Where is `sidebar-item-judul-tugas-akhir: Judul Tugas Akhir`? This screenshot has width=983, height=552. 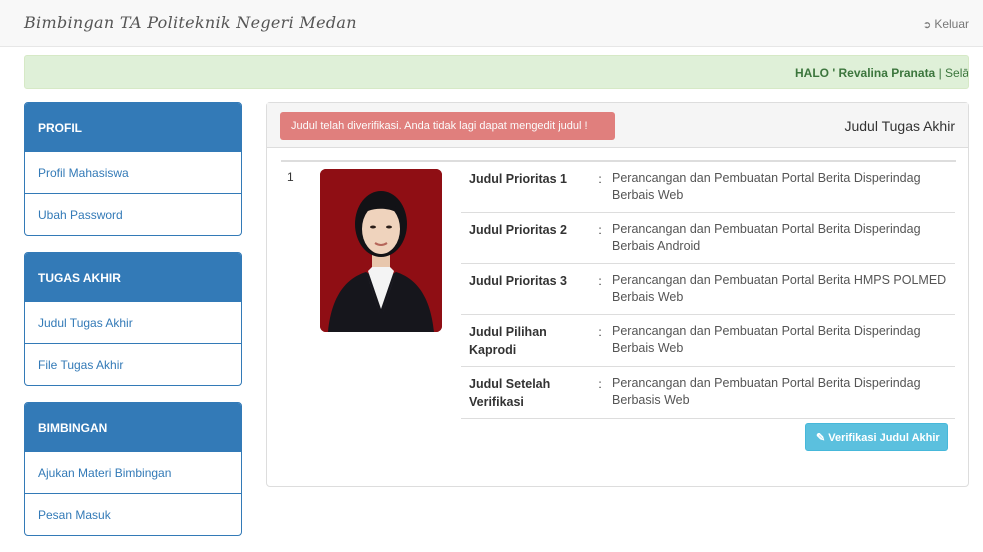
sidebar-item-judul-tugas-akhir: Judul Tugas Akhir is located at coordinates (133, 322).